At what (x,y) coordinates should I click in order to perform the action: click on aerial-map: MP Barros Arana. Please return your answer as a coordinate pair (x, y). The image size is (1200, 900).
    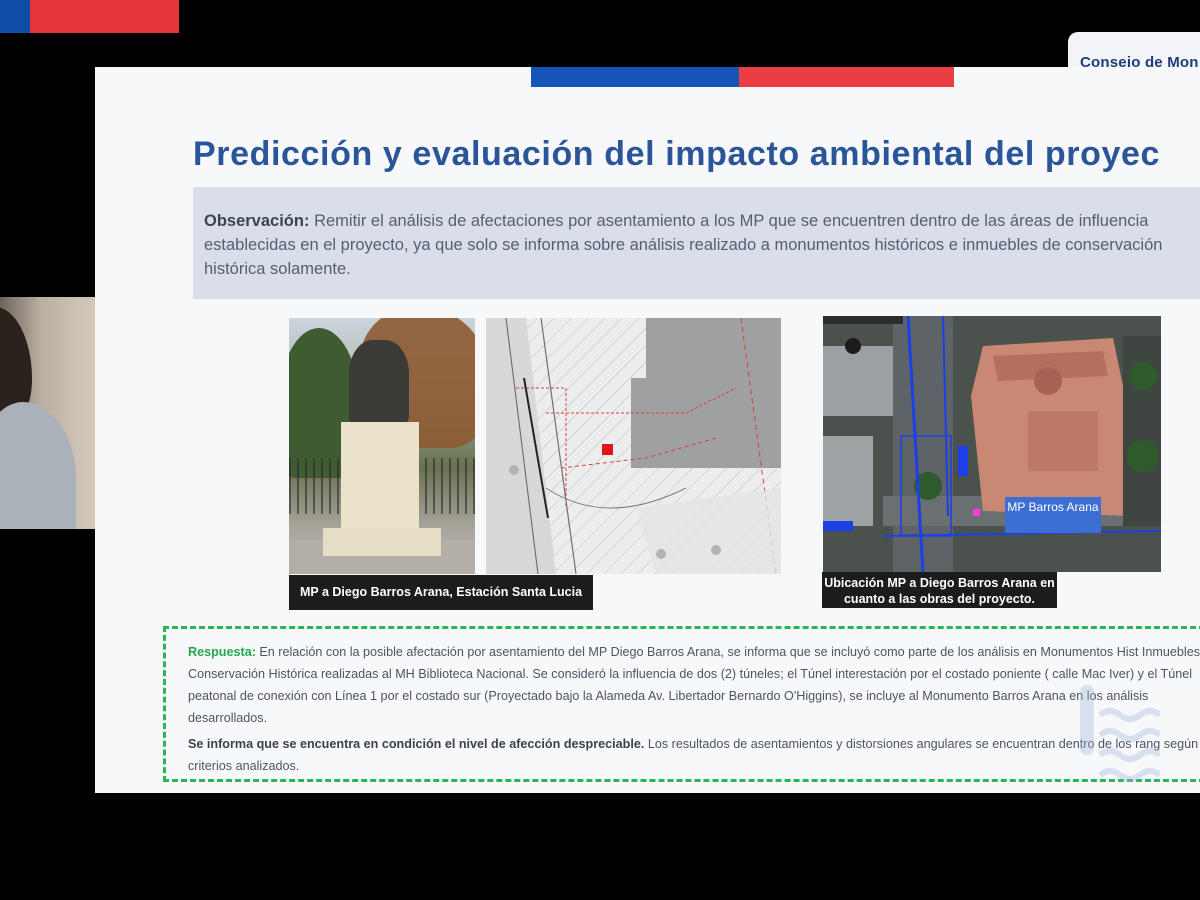
    Looking at the image, I should click on (992, 444).